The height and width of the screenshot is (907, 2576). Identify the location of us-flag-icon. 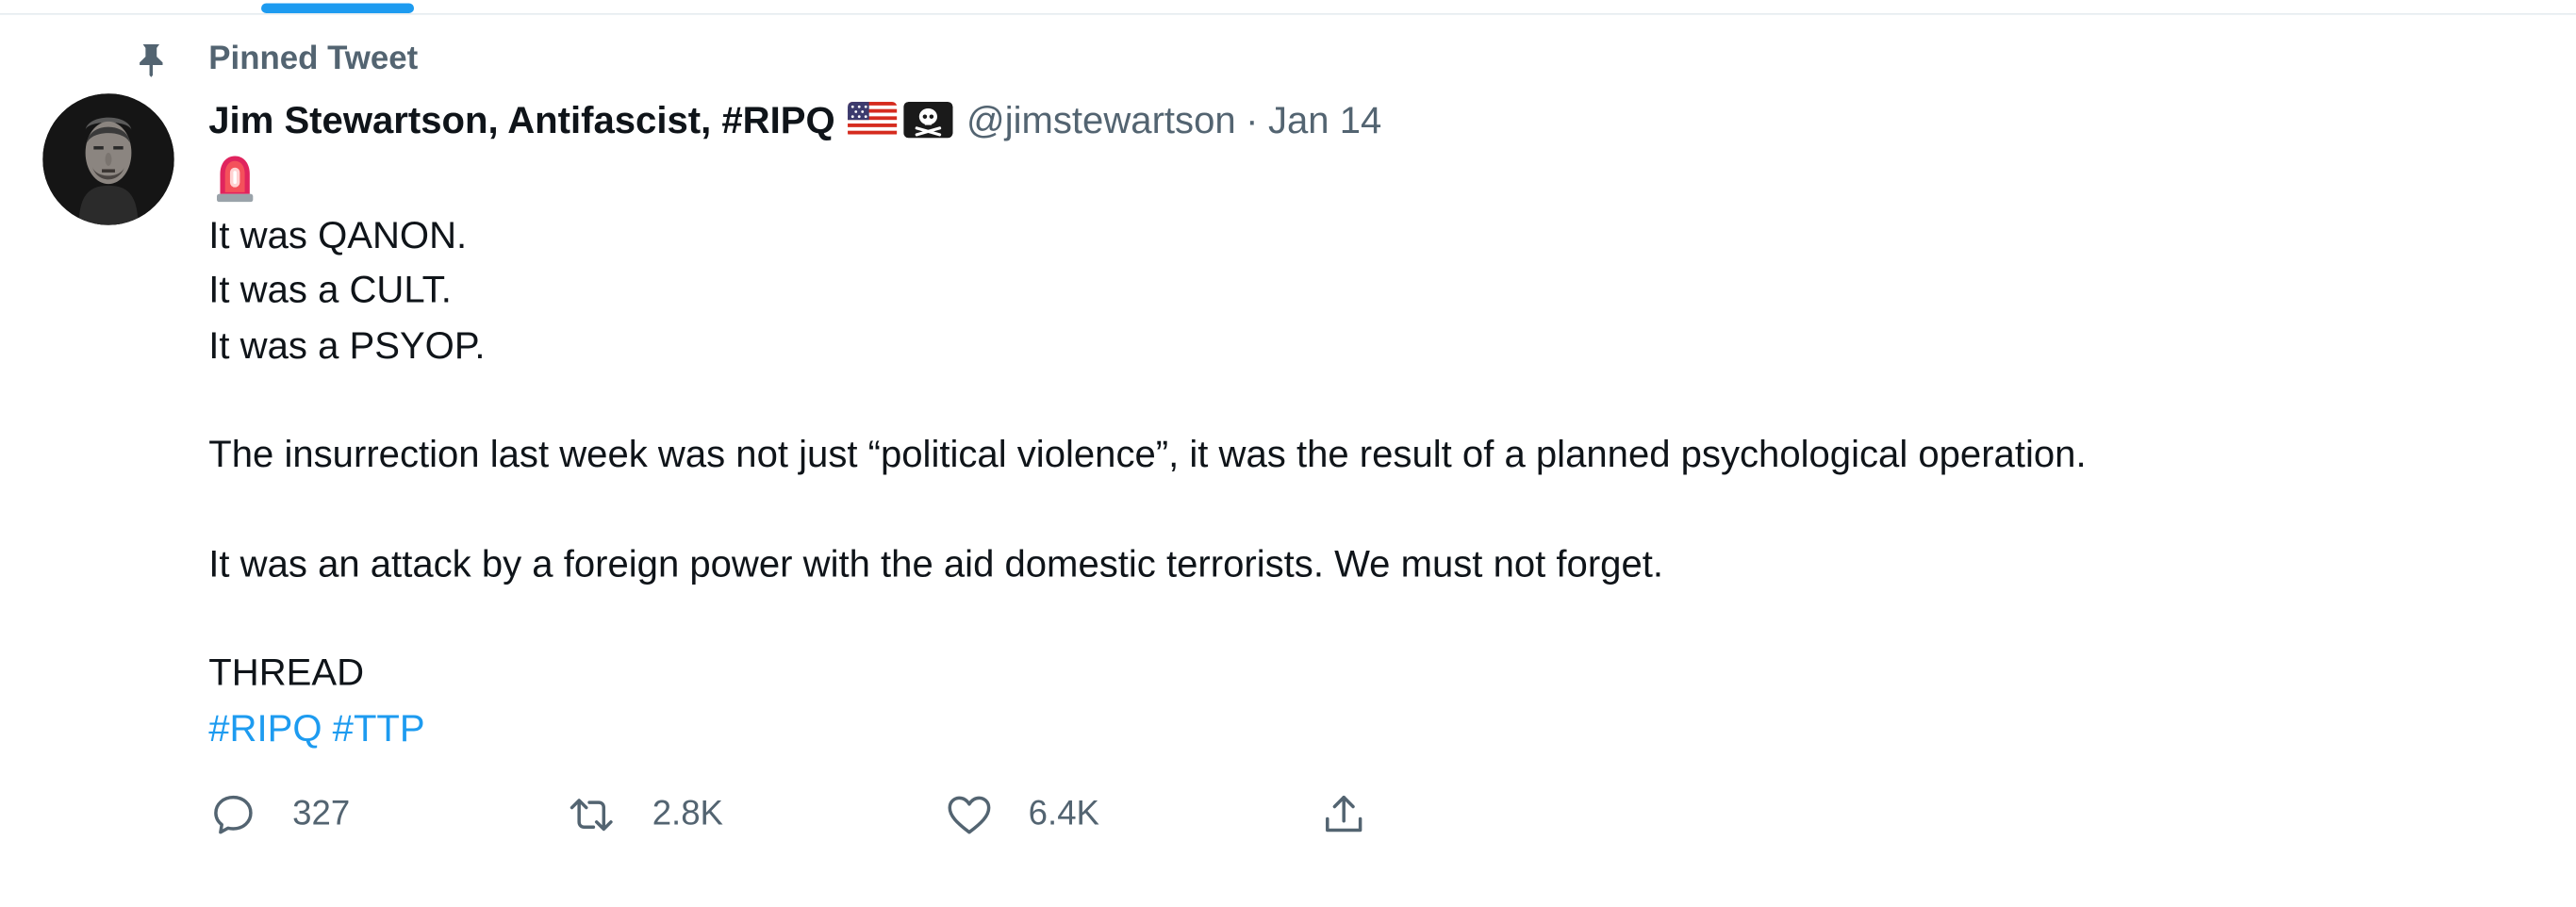
(873, 120).